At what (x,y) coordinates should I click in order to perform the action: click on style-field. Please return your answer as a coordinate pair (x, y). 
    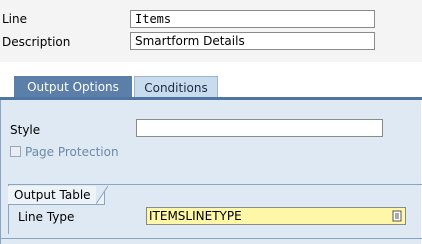
    Looking at the image, I should click on (259, 128).